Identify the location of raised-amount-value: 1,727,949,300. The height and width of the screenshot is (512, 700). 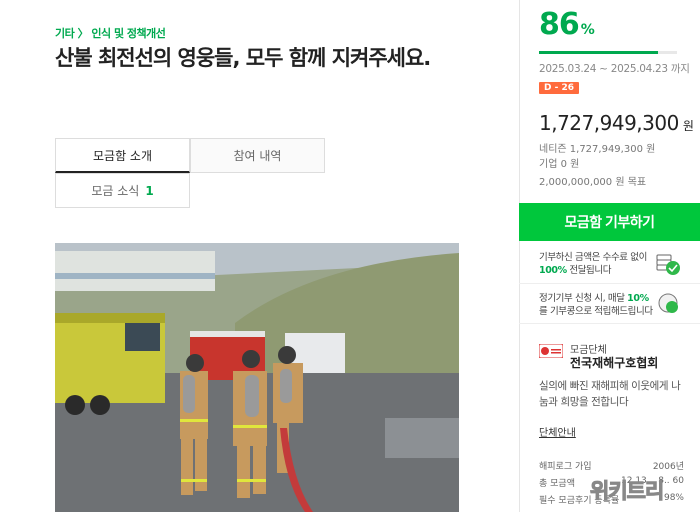
(609, 123).